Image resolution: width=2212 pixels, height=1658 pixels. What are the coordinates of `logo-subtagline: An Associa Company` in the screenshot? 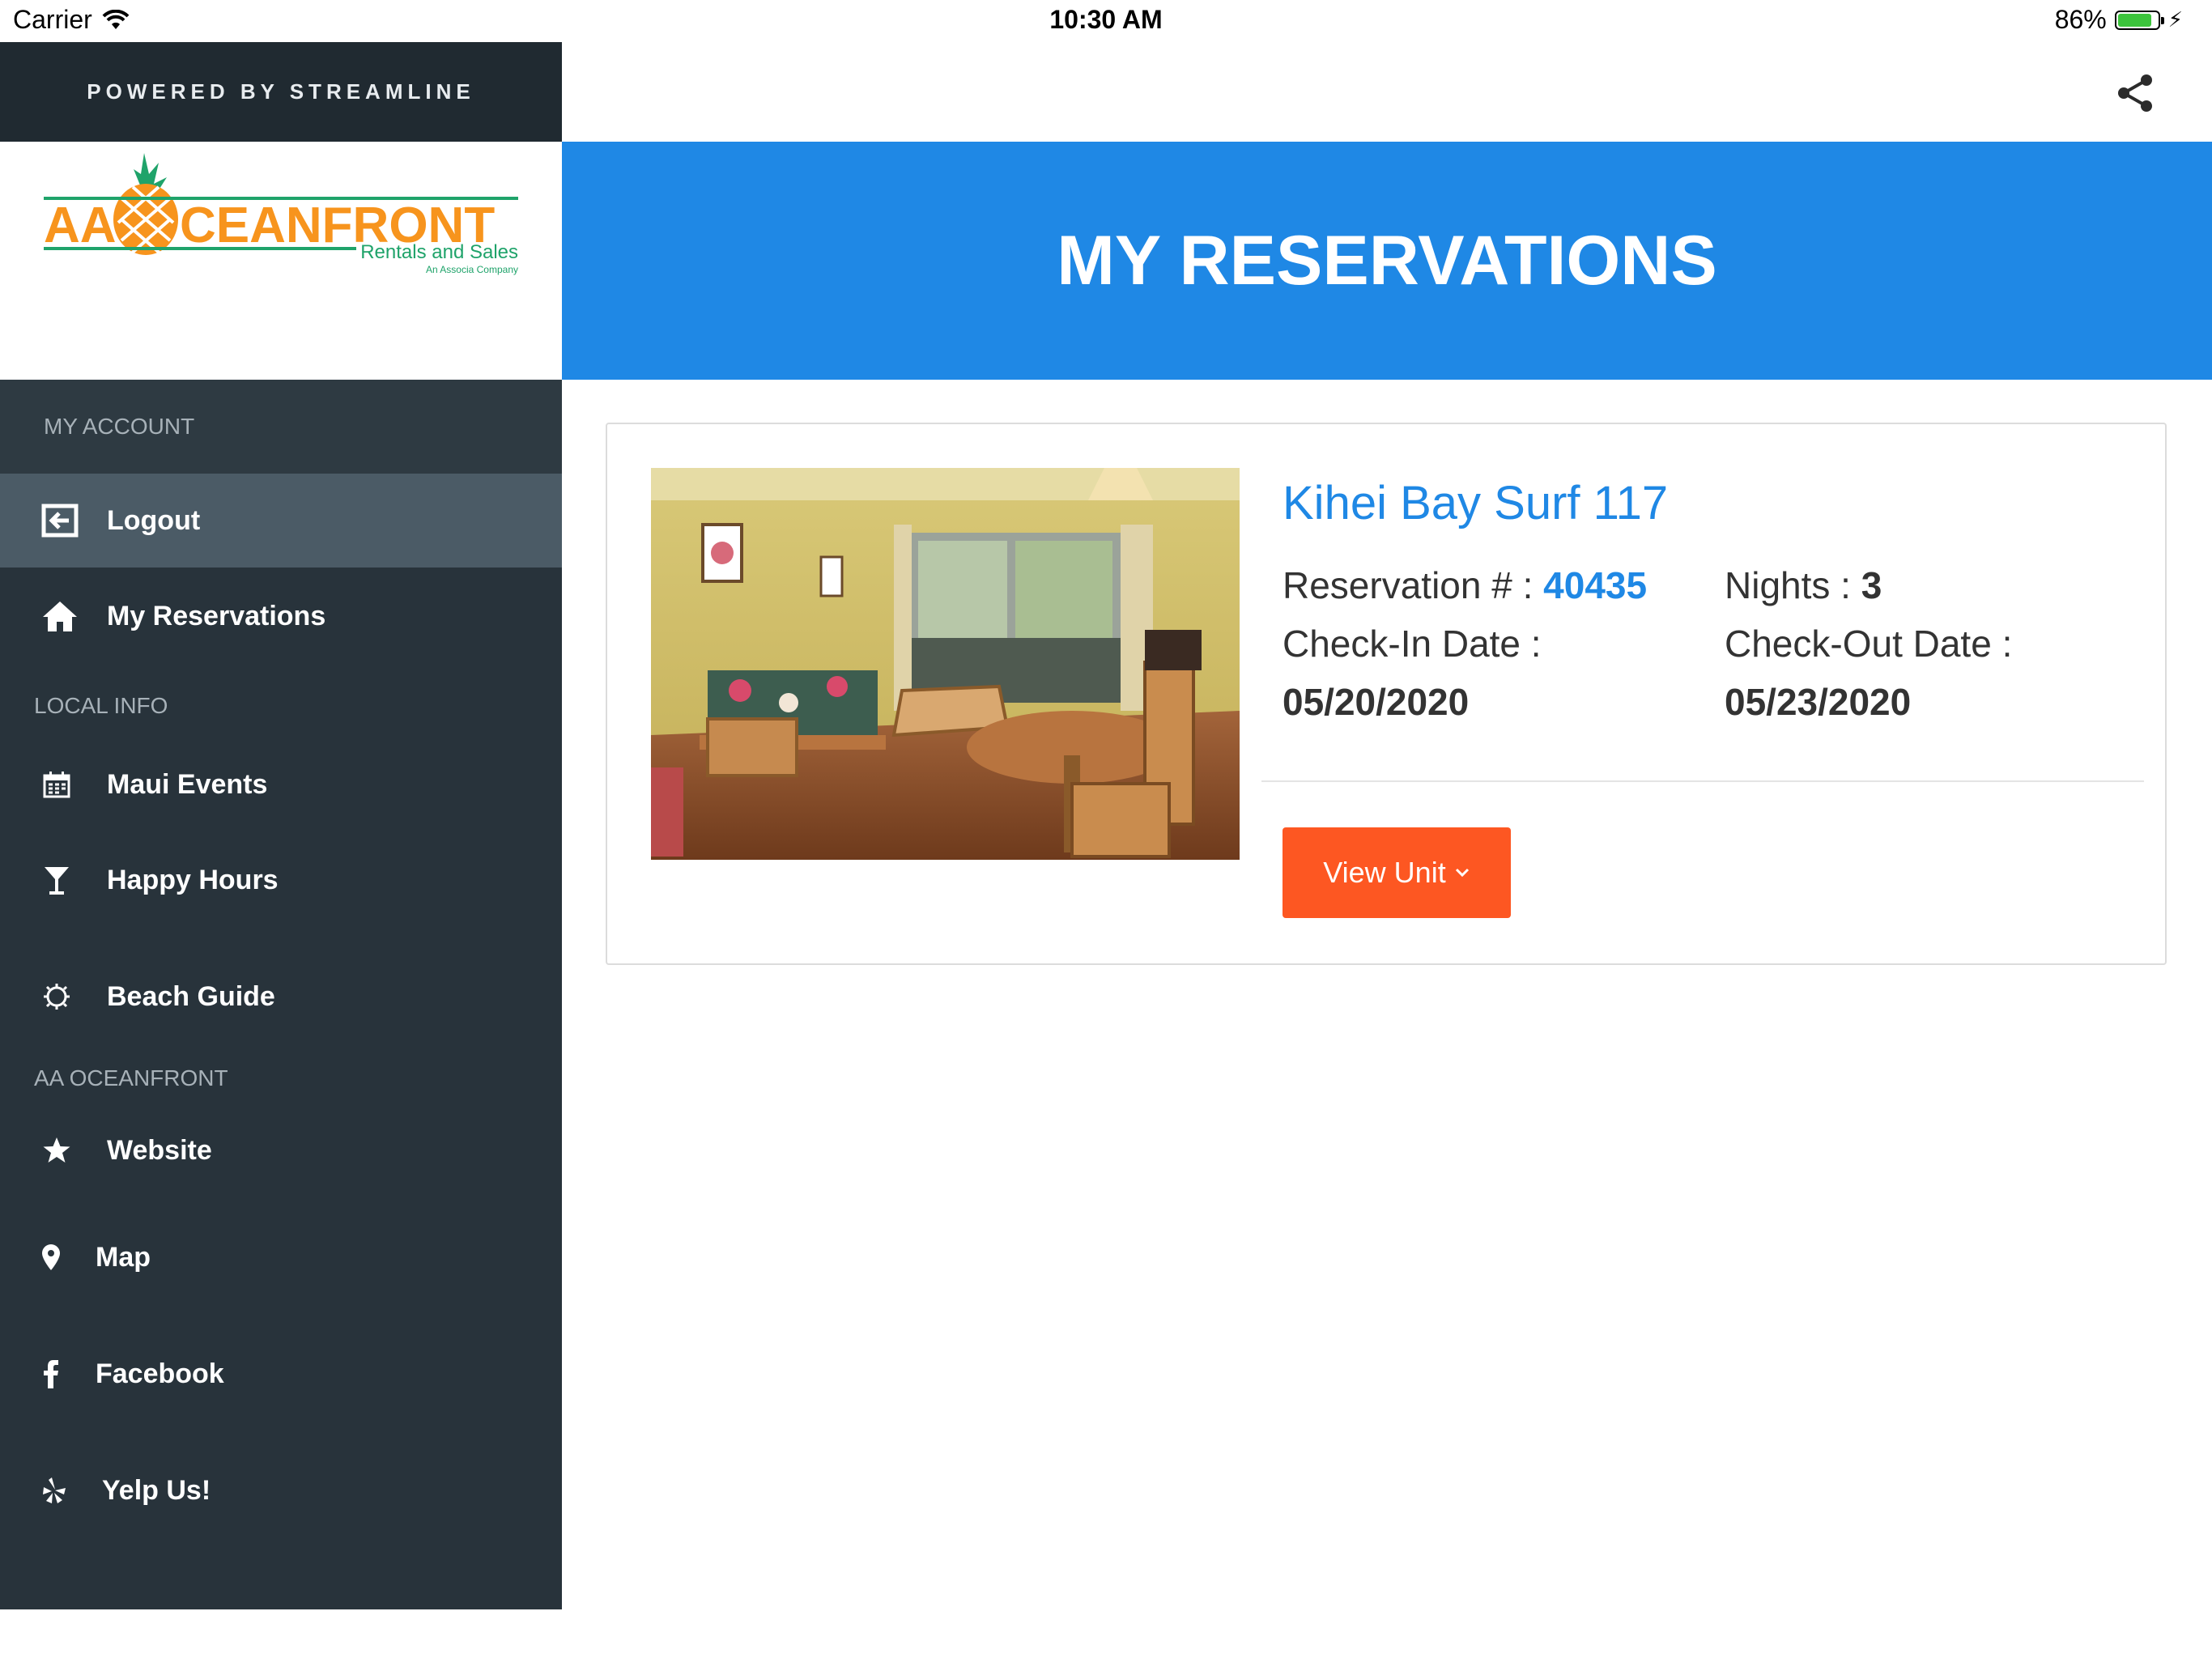 It's located at (472, 269).